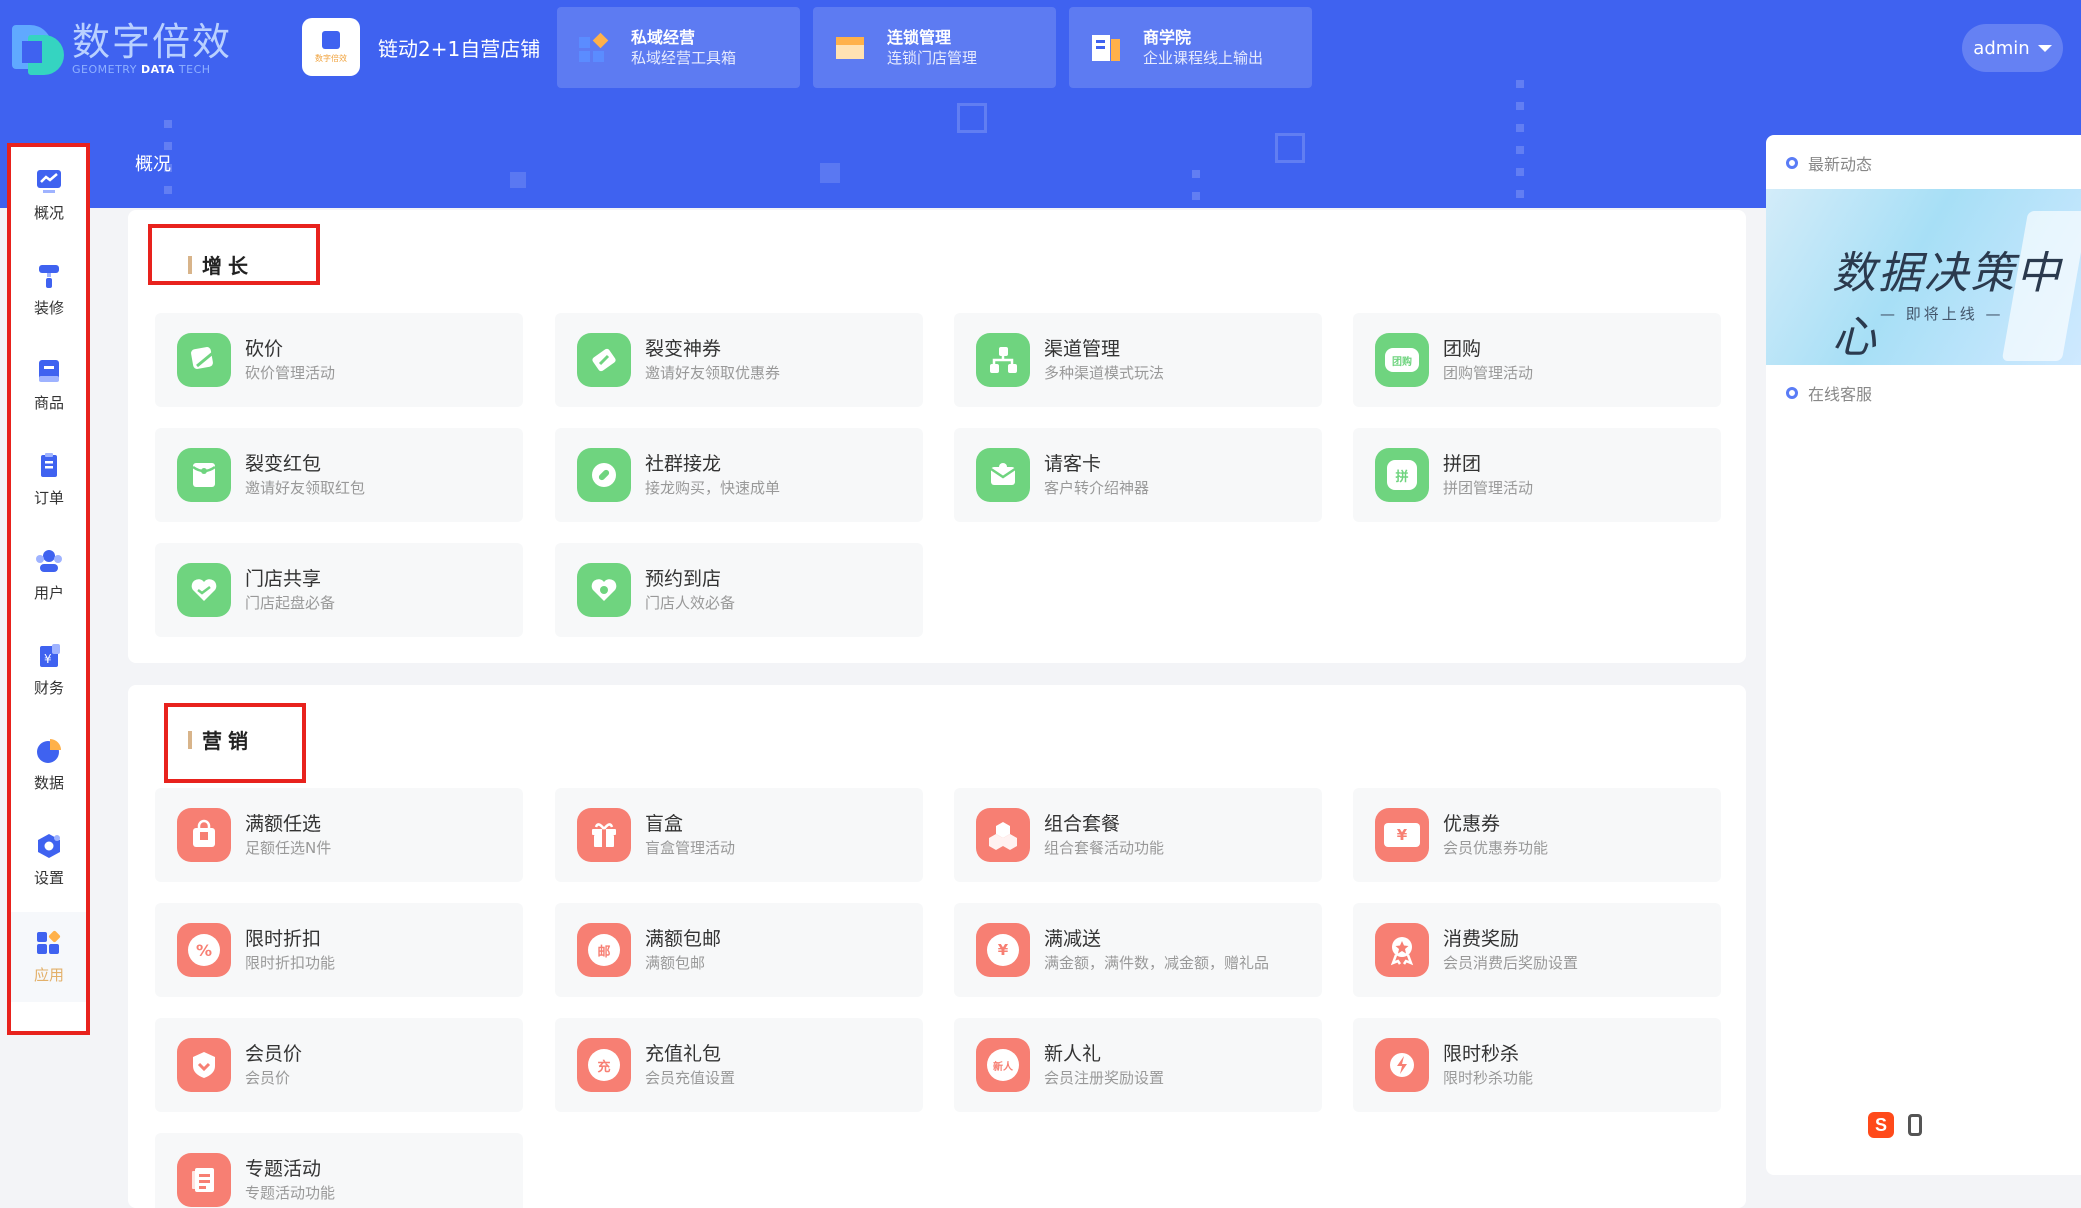 The image size is (2081, 1208). What do you see at coordinates (594, 48) in the screenshot?
I see `grid-icon` at bounding box center [594, 48].